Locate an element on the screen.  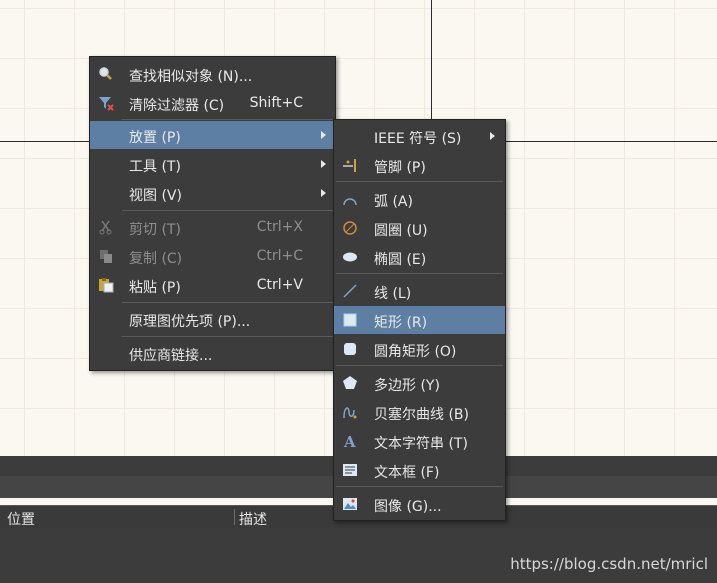
submenu-item-bezier: 贝塞尔曲线 (B) is located at coordinates (419, 412).